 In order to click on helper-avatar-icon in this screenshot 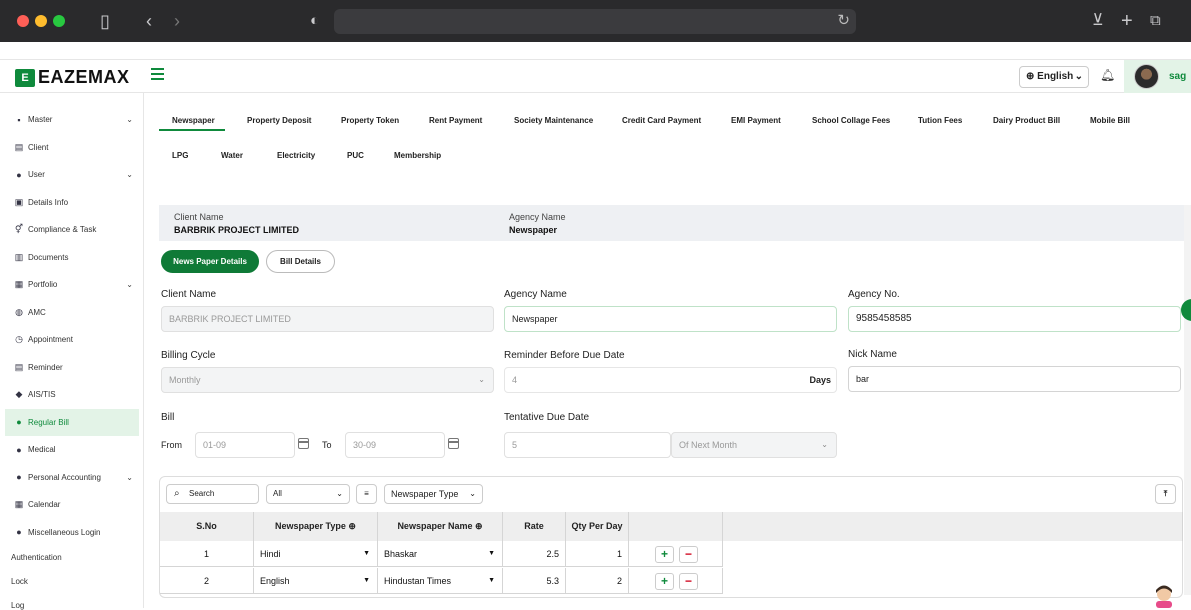, I will do `click(1164, 596)`.